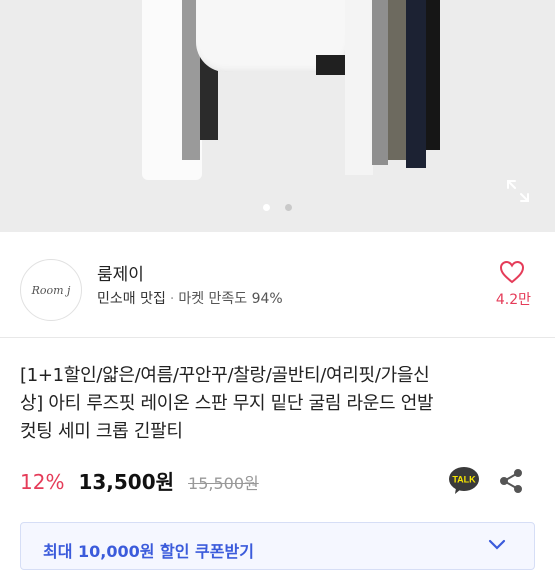  I want to click on like-count: 4.2만, so click(513, 300).